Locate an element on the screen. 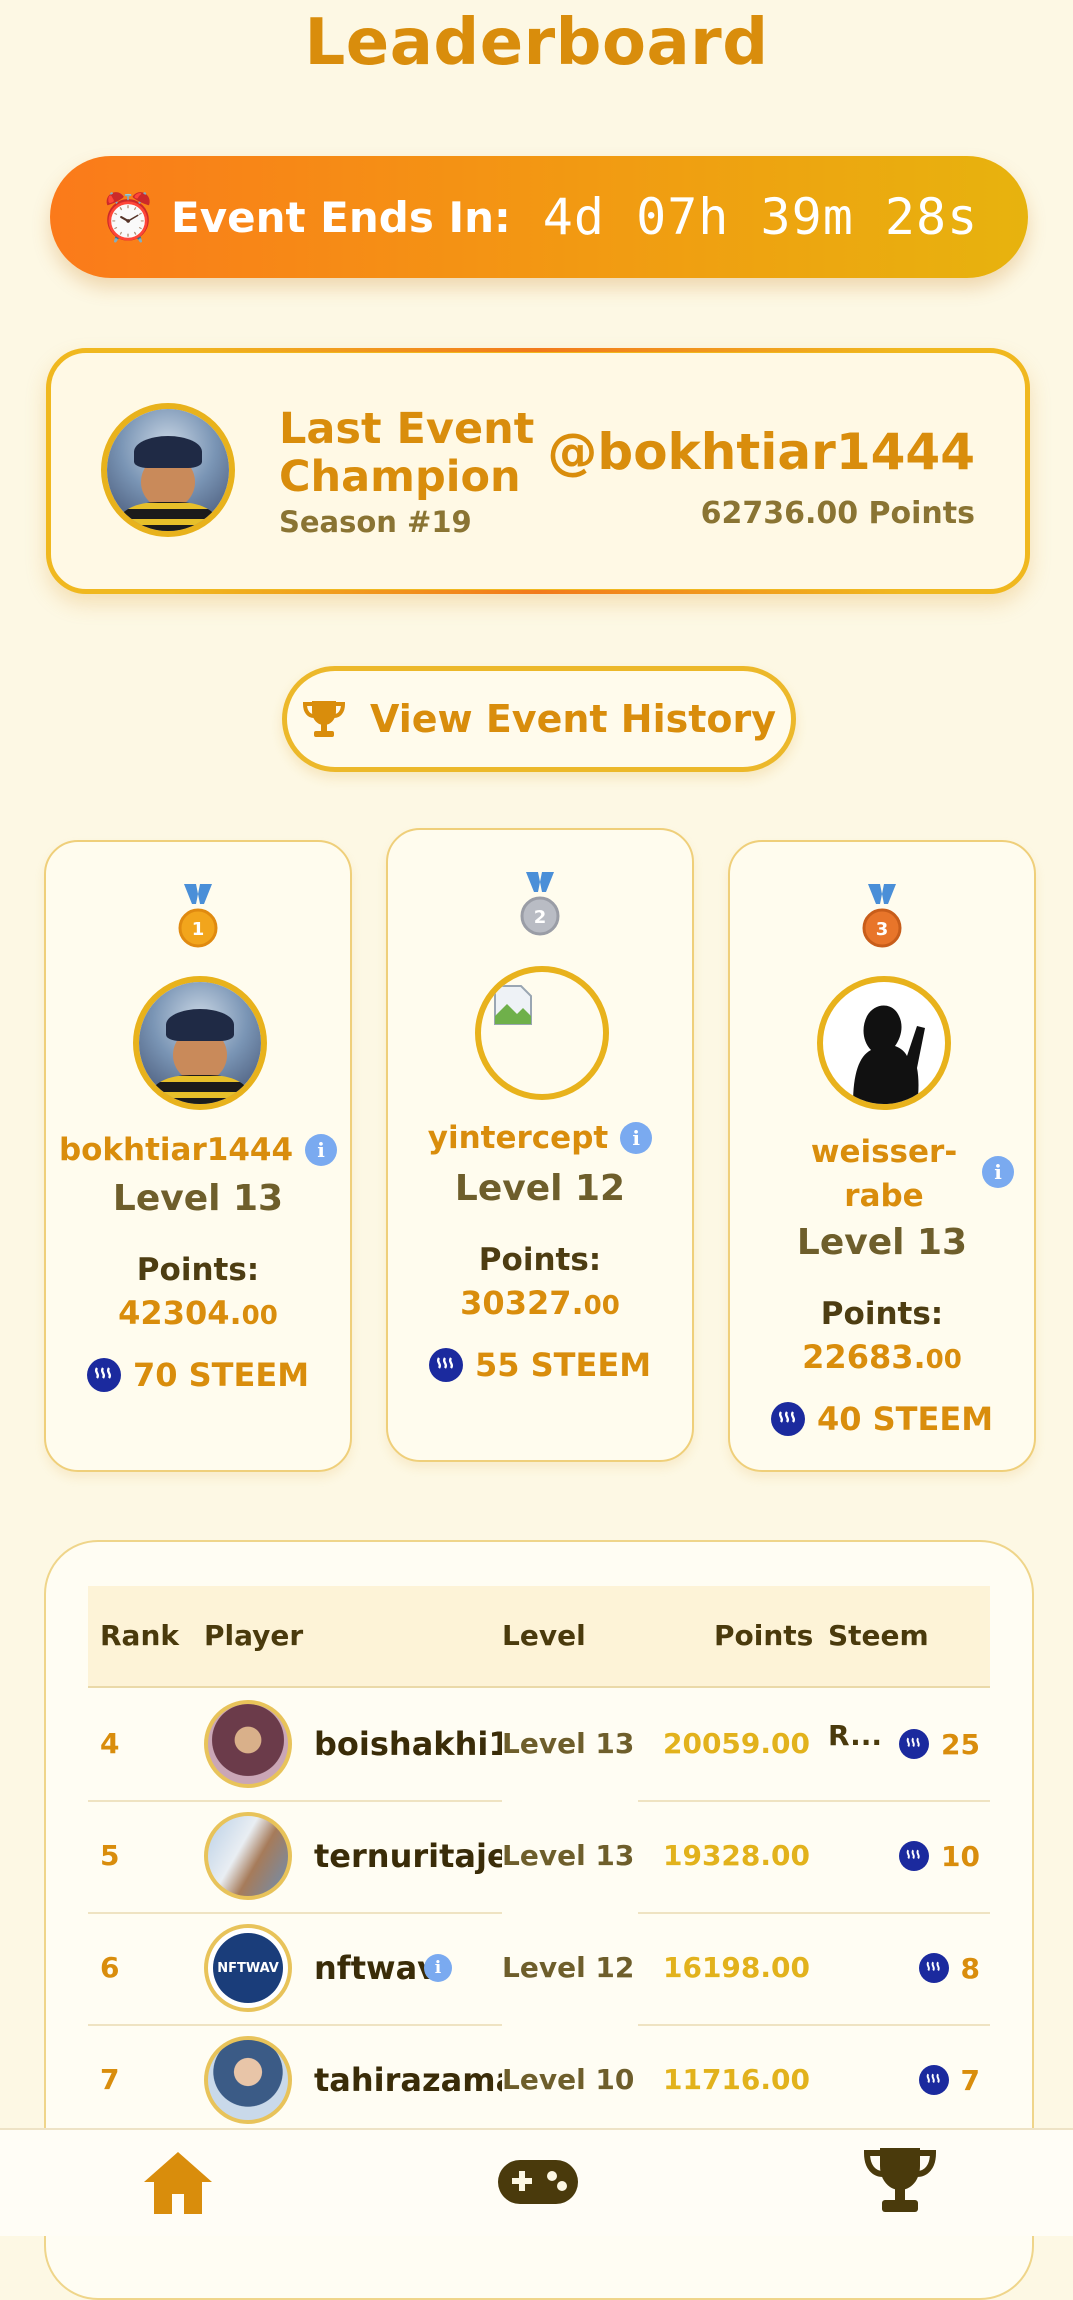 The width and height of the screenshot is (1073, 2300). countdown-label: Event Ends In: is located at coordinates (341, 217).